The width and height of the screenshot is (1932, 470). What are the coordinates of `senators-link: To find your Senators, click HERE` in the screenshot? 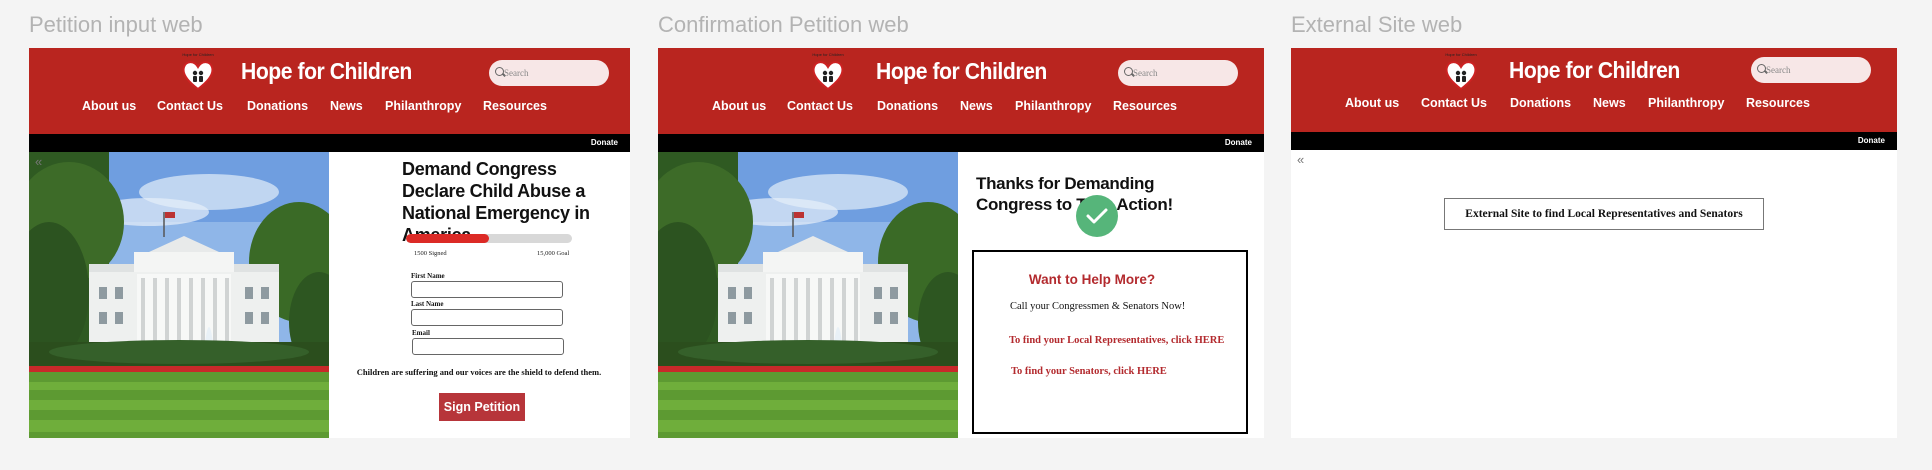 It's located at (1089, 371).